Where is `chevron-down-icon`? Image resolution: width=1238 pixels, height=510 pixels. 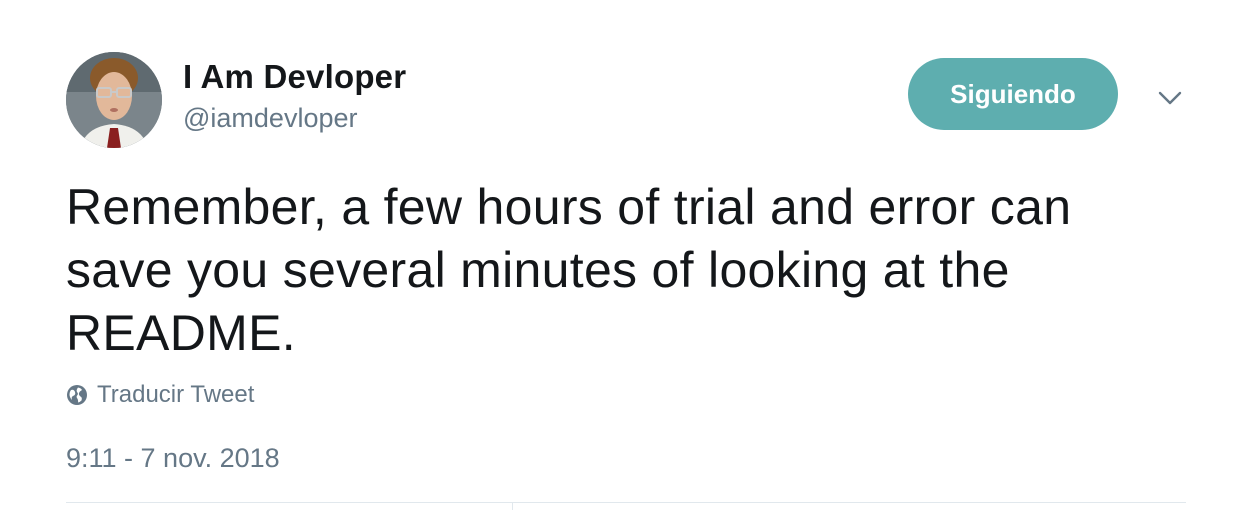 chevron-down-icon is located at coordinates (1170, 98).